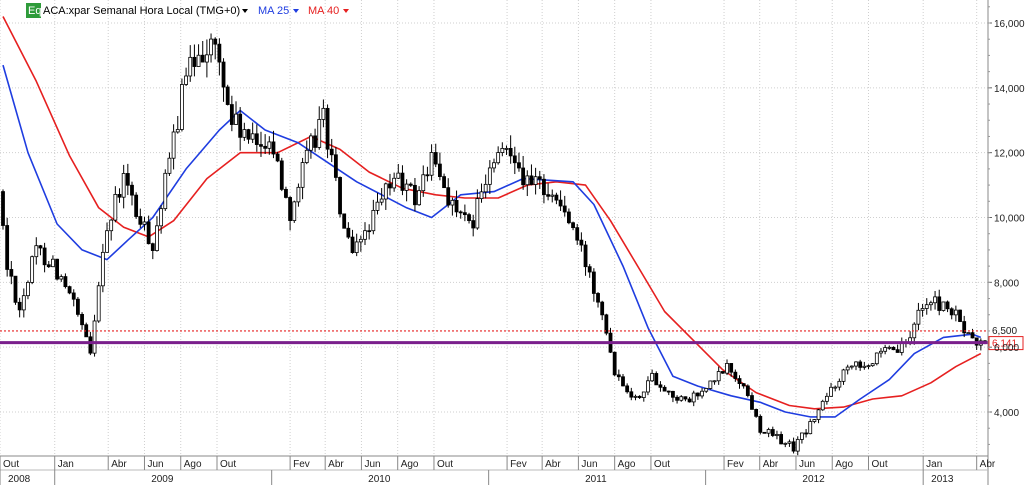 The image size is (1036, 485). I want to click on ma25-legend: MA 25, so click(273, 11).